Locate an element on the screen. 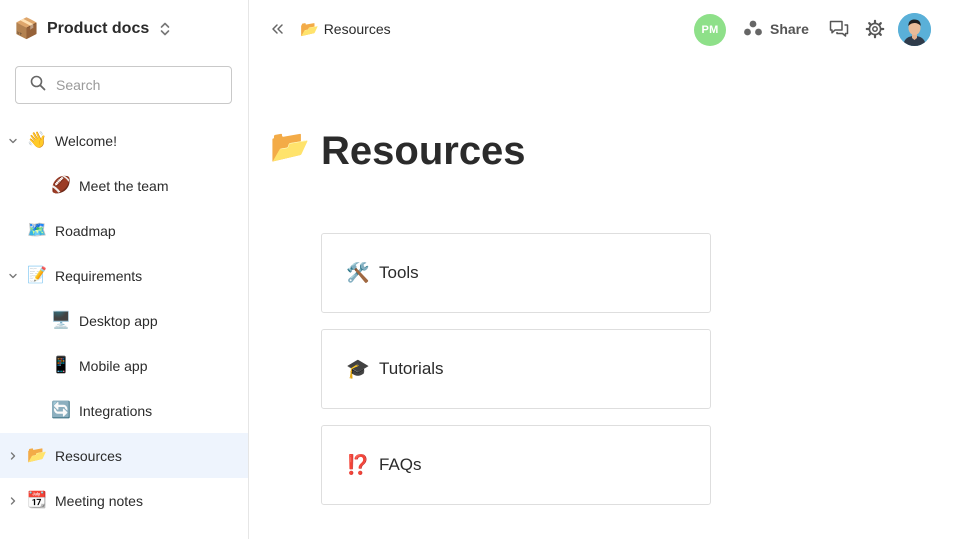  gear-icon is located at coordinates (875, 29).